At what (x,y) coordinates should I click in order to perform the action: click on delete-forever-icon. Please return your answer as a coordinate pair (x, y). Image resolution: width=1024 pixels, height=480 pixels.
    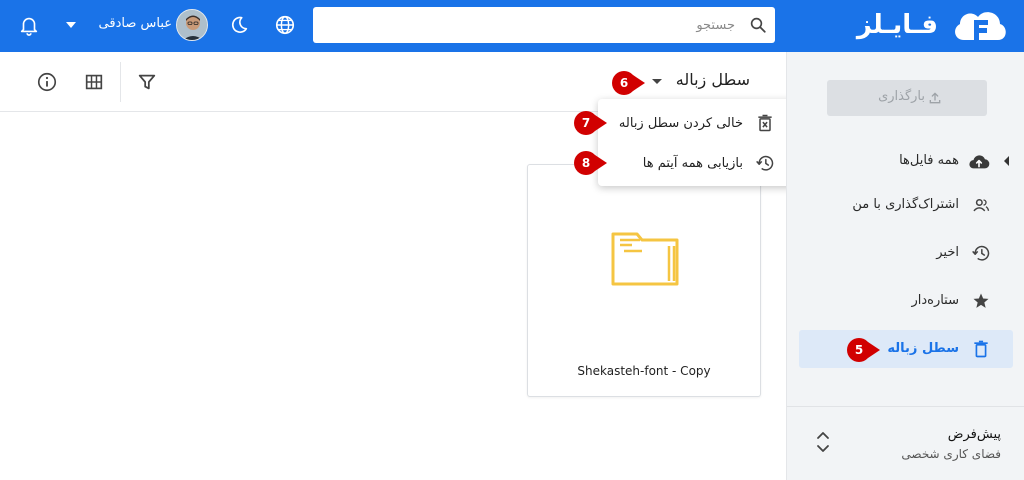
    Looking at the image, I should click on (765, 123).